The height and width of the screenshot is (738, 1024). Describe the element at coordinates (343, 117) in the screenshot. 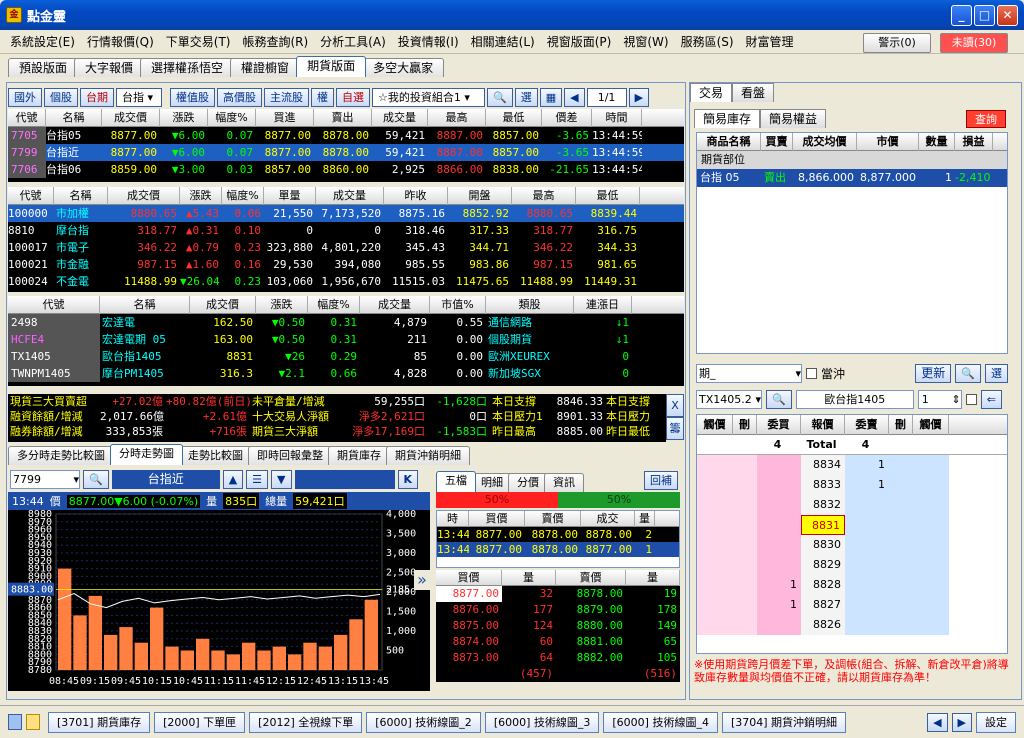

I see `futures-col-6: 賣出` at that location.